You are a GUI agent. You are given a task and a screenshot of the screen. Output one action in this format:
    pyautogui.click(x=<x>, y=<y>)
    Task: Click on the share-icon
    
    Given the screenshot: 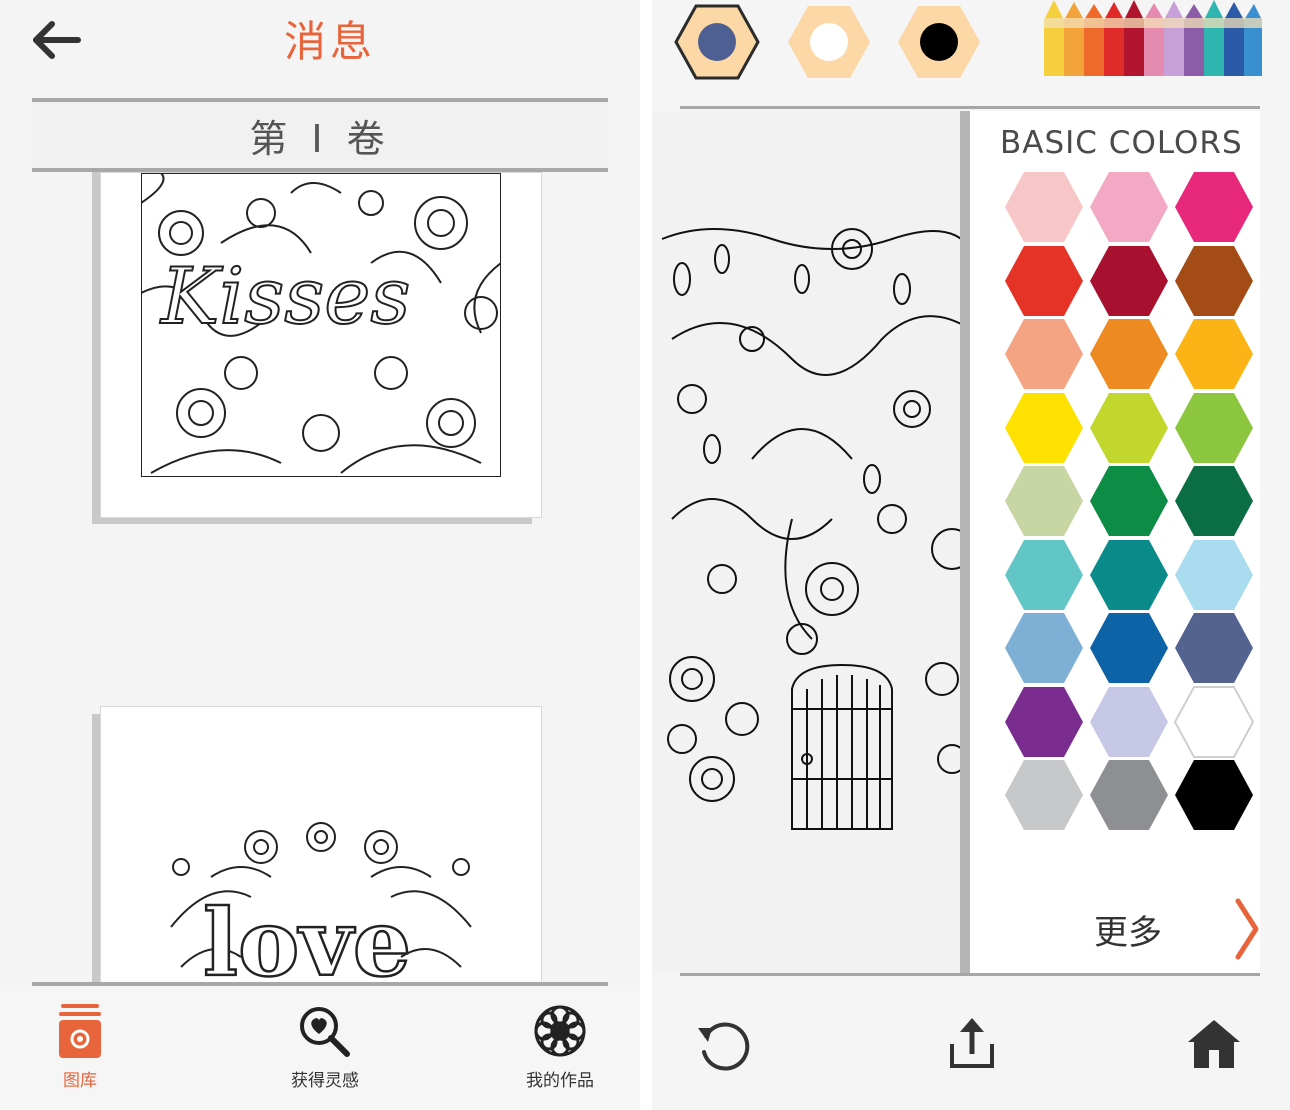 What is the action you would take?
    pyautogui.click(x=972, y=1044)
    